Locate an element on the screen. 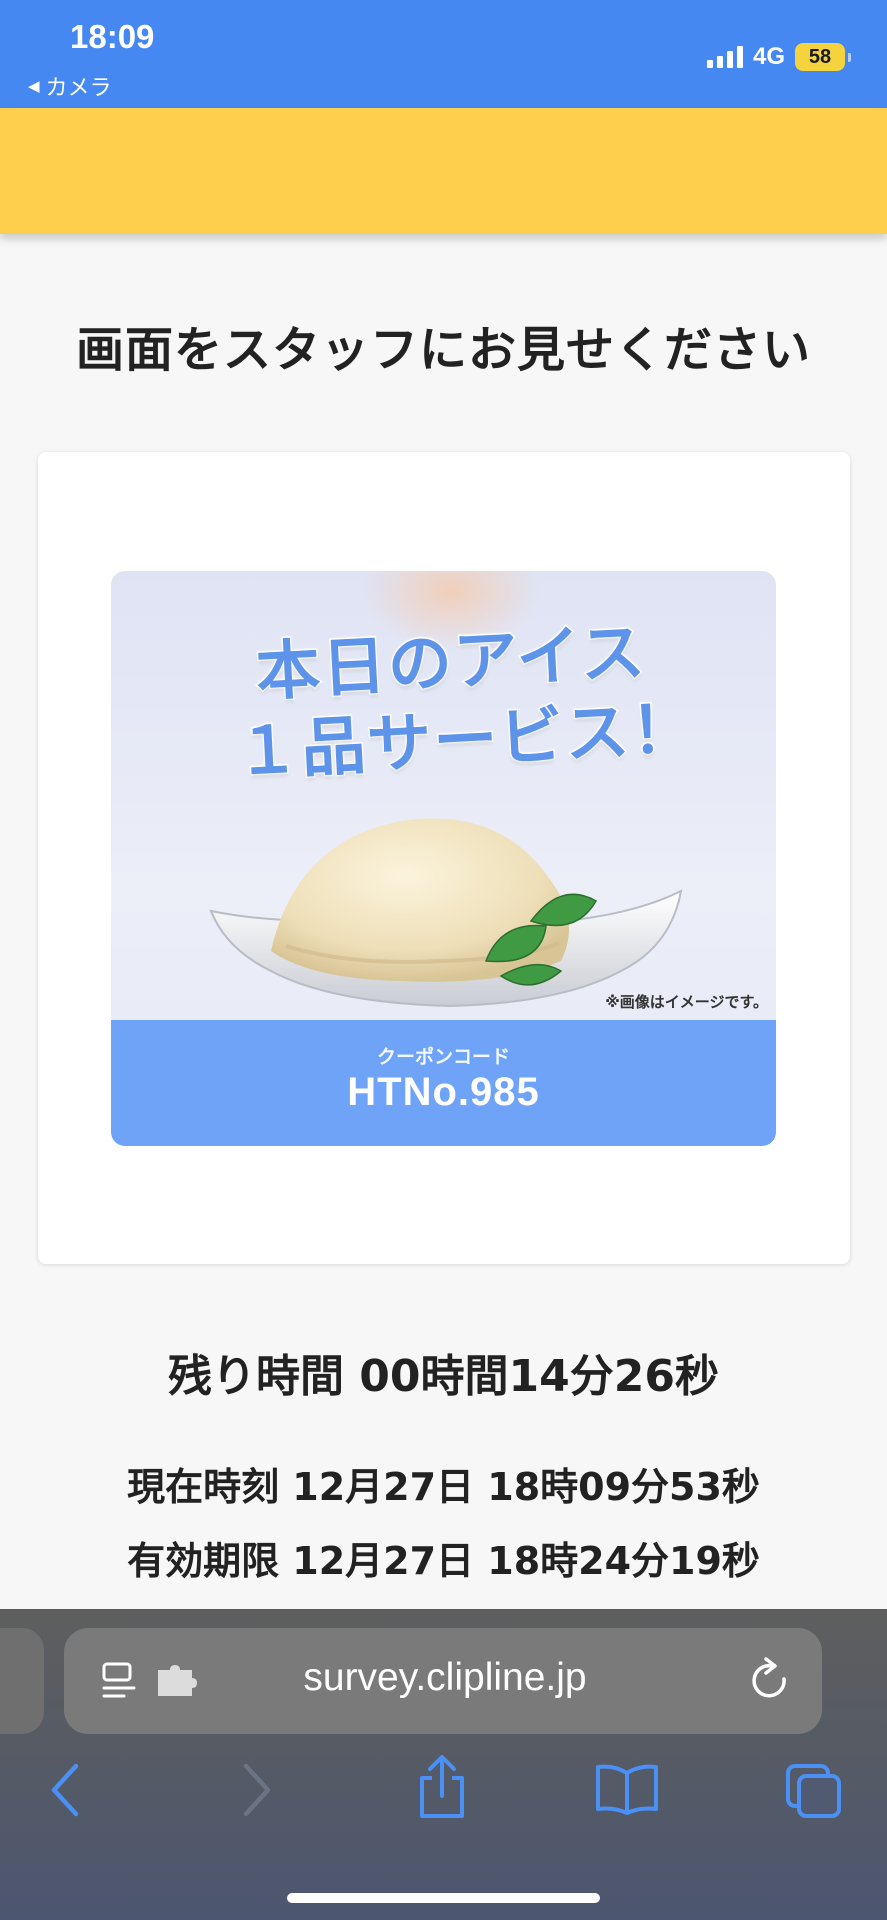 This screenshot has height=1920, width=887. coupon-code: HTNo.985 is located at coordinates (443, 1092).